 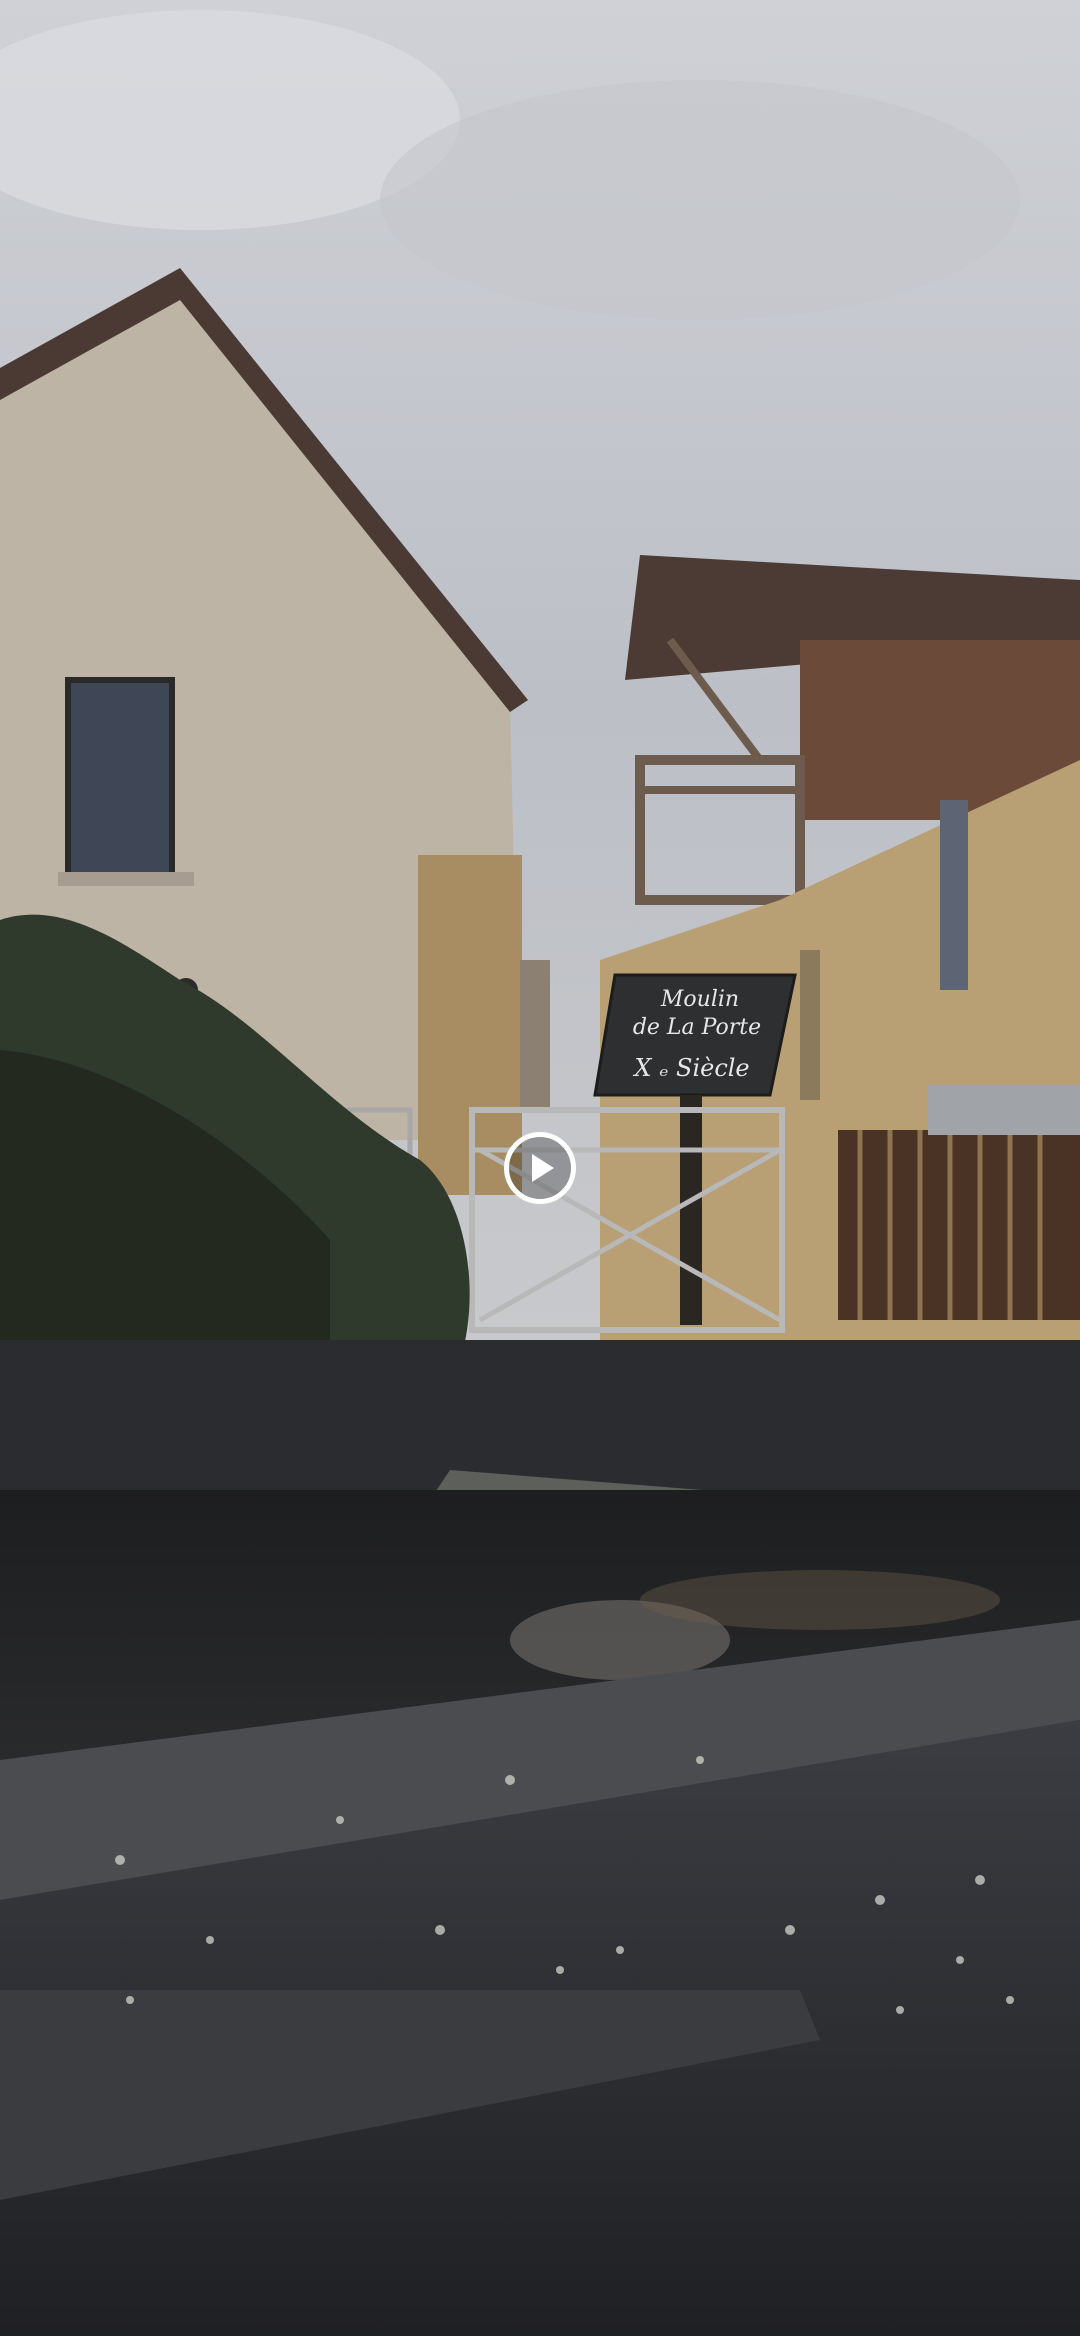 What do you see at coordinates (700, 200) in the screenshot?
I see `cloud` at bounding box center [700, 200].